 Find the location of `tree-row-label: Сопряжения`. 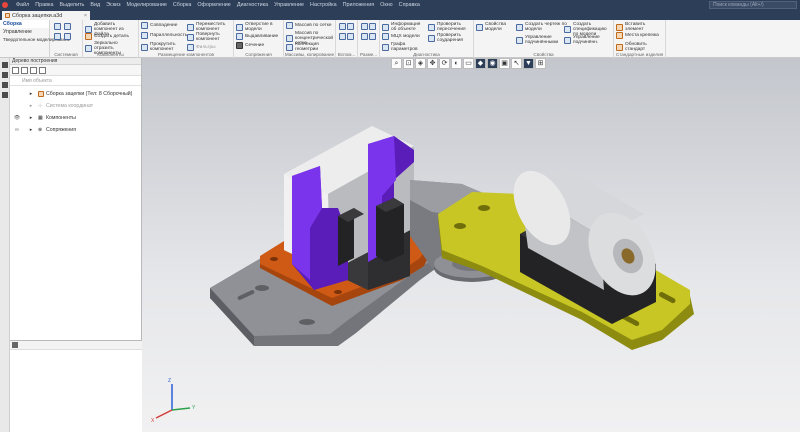

tree-row-label: Сопряжения is located at coordinates (61, 130).